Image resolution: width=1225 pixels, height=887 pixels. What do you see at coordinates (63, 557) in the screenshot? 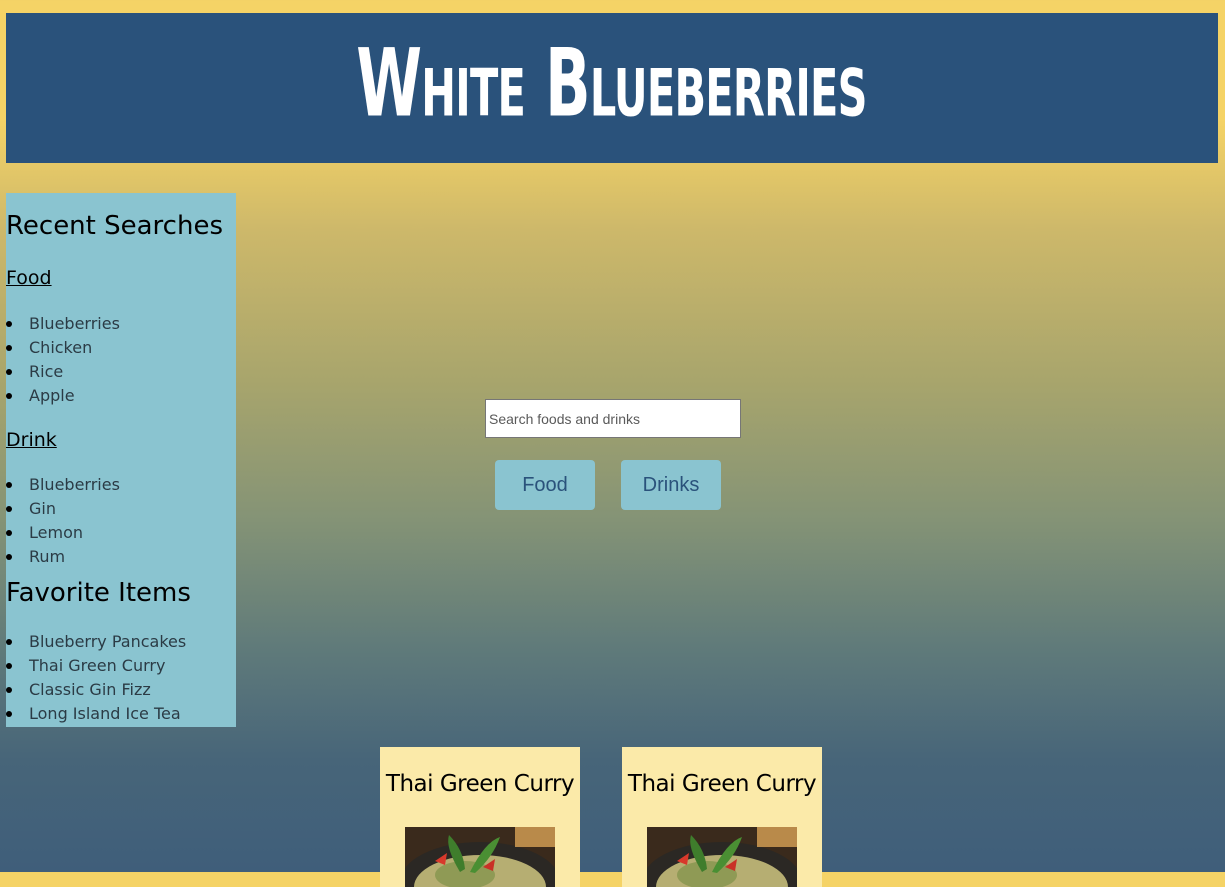
I see `recent-drink-item: Rum` at bounding box center [63, 557].